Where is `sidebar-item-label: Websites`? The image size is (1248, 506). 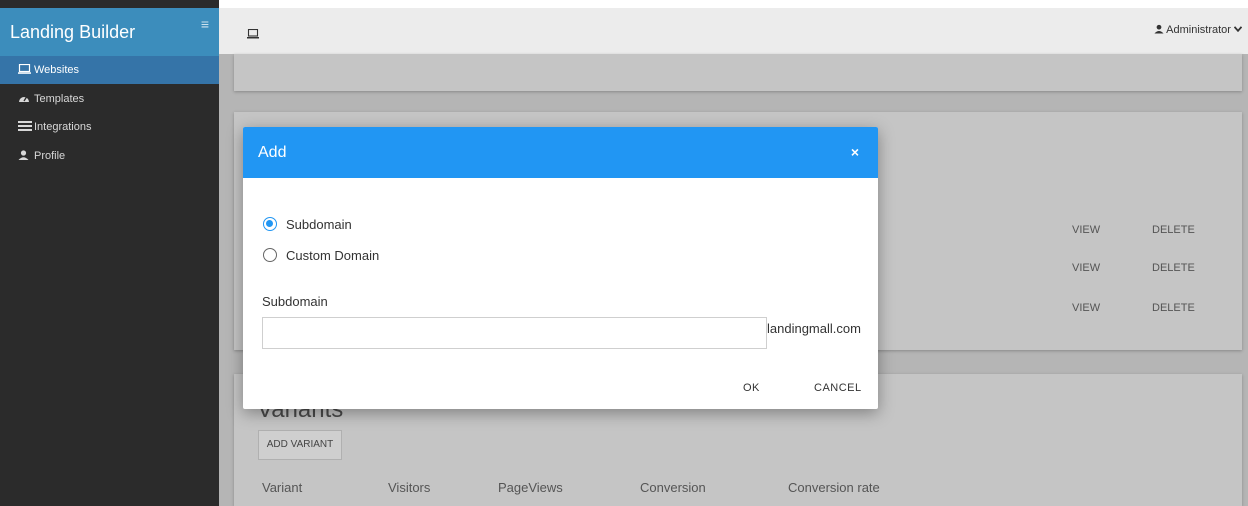
sidebar-item-label: Websites is located at coordinates (57, 70).